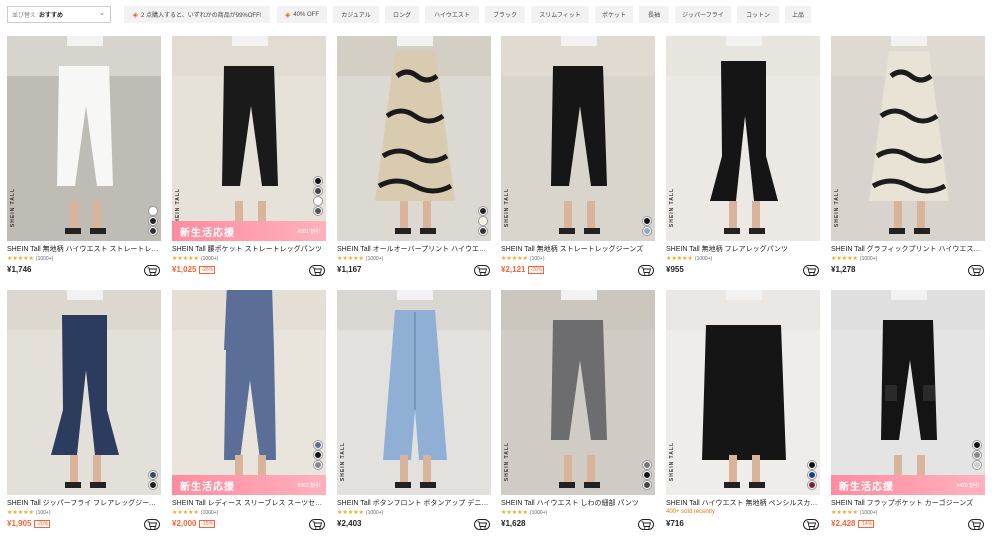  I want to click on sort-dropdown: 並び替え おすすめ ⌄, so click(59, 14).